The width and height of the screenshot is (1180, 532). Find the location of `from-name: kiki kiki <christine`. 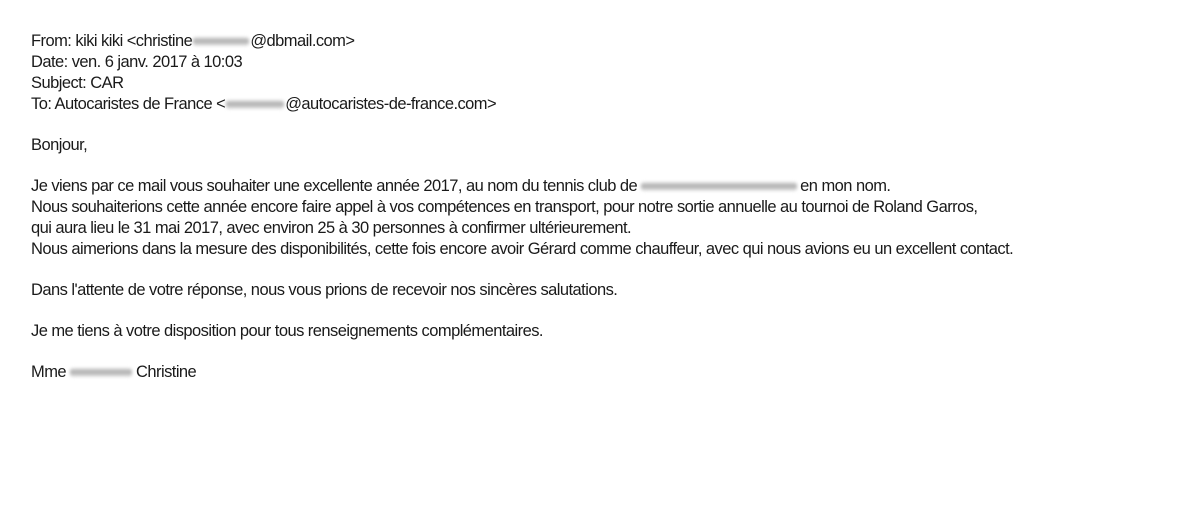

from-name: kiki kiki <christine is located at coordinates (134, 41).